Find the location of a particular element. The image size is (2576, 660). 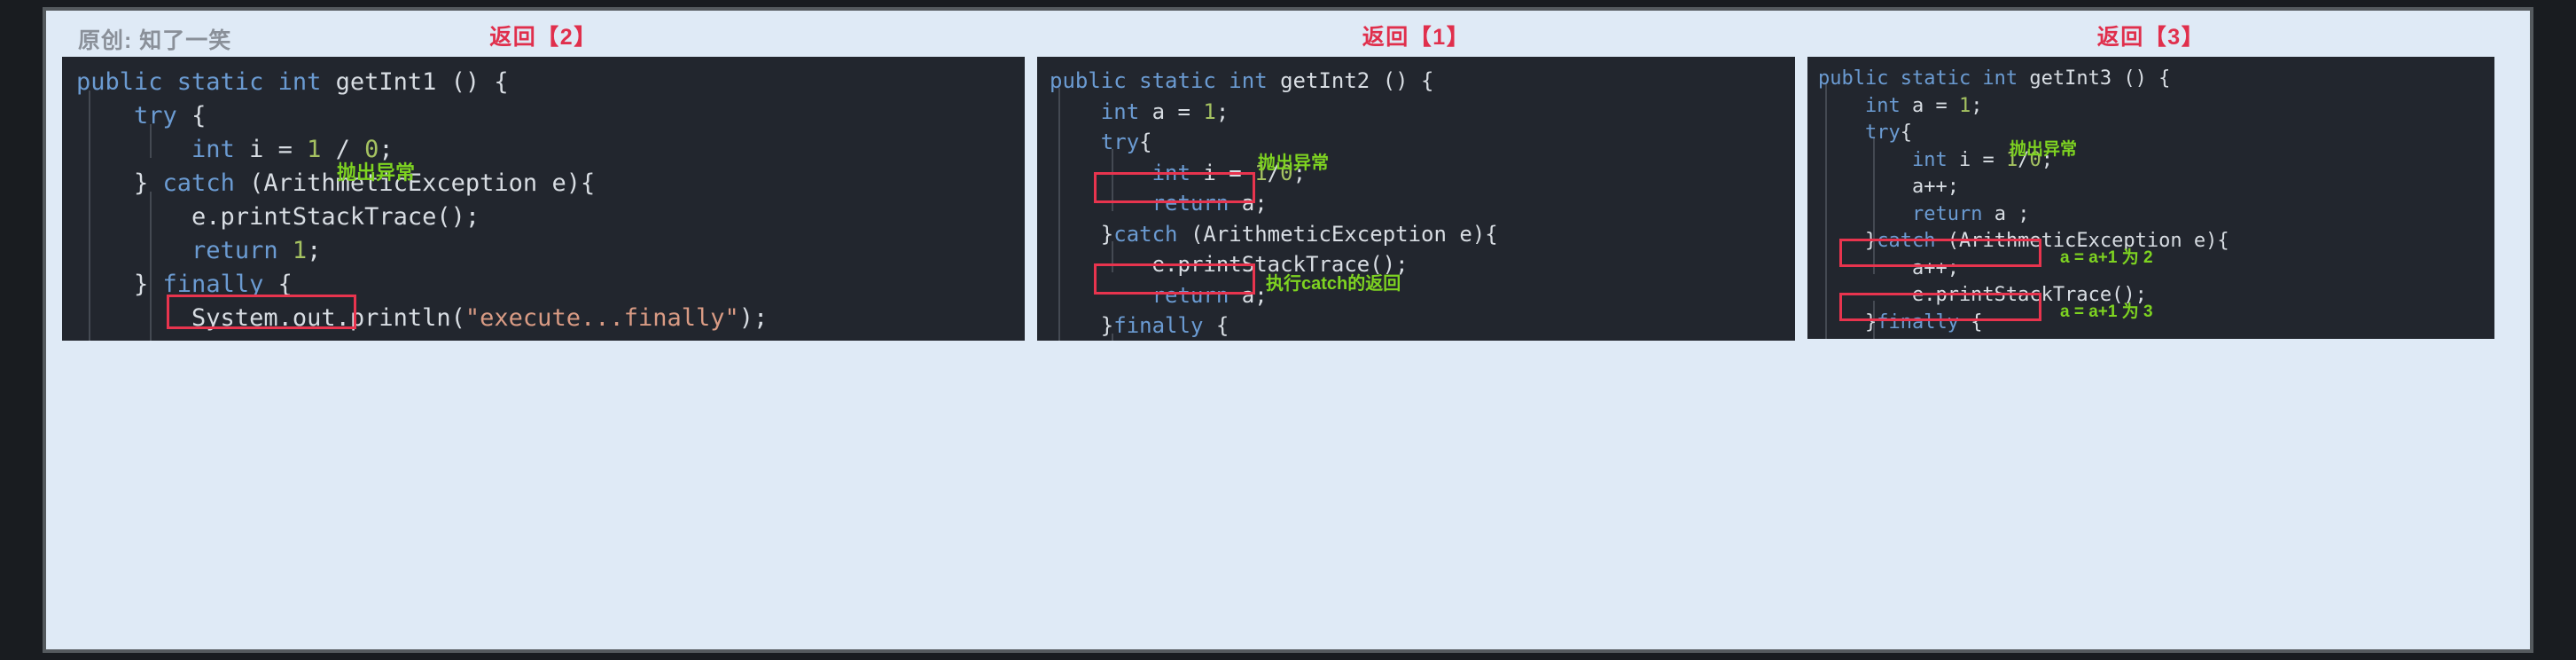

code-token: ); is located at coordinates (753, 318).